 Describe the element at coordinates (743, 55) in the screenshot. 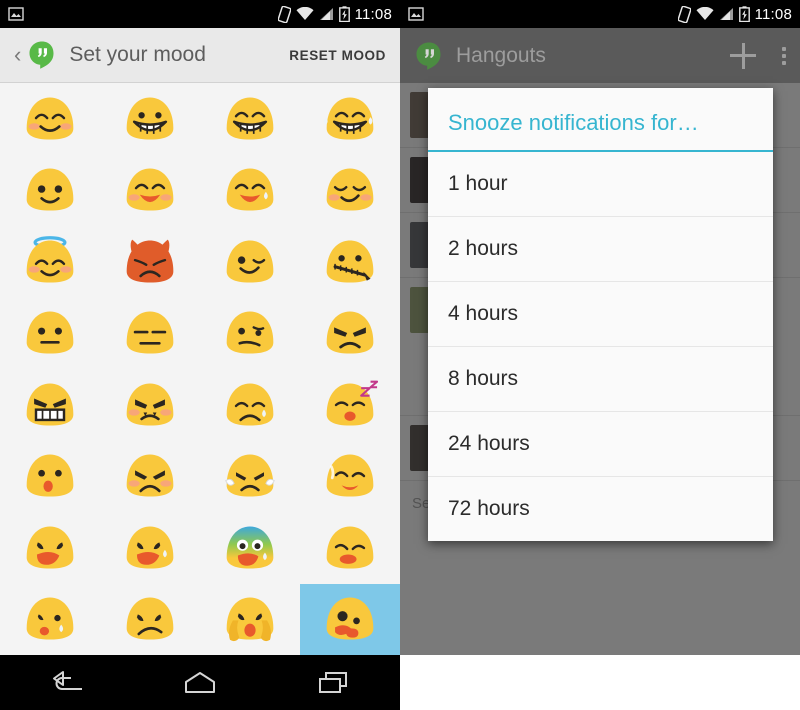

I see `add-icon` at that location.